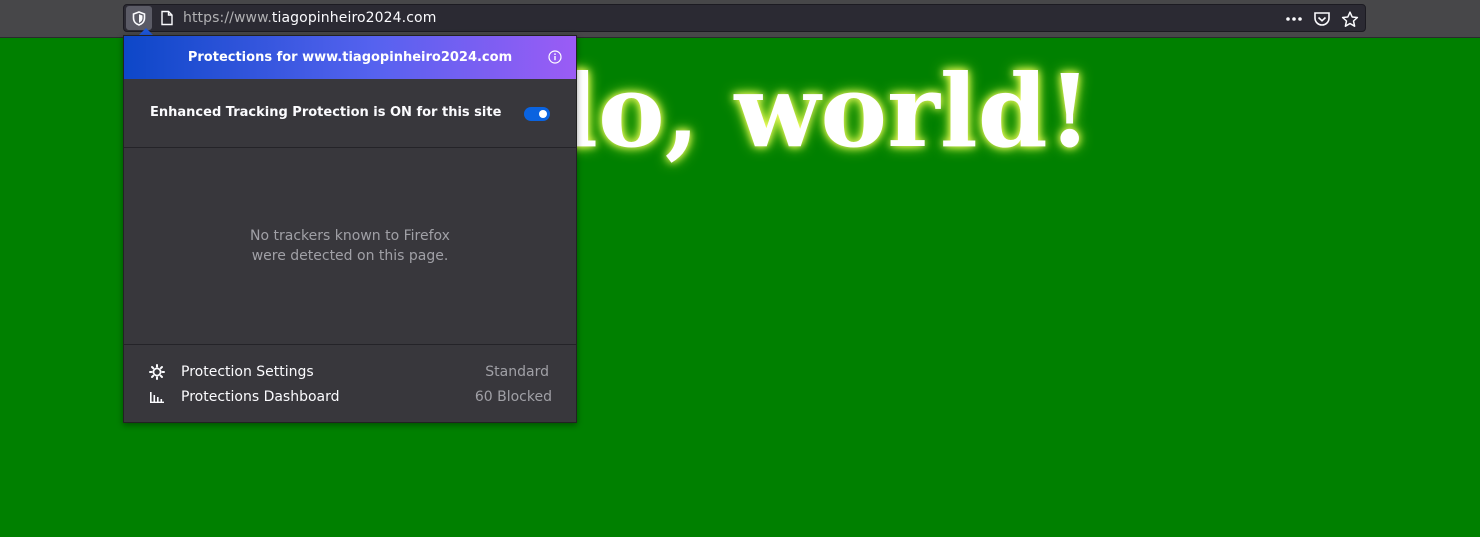  What do you see at coordinates (157, 372) in the screenshot?
I see `gear-icon` at bounding box center [157, 372].